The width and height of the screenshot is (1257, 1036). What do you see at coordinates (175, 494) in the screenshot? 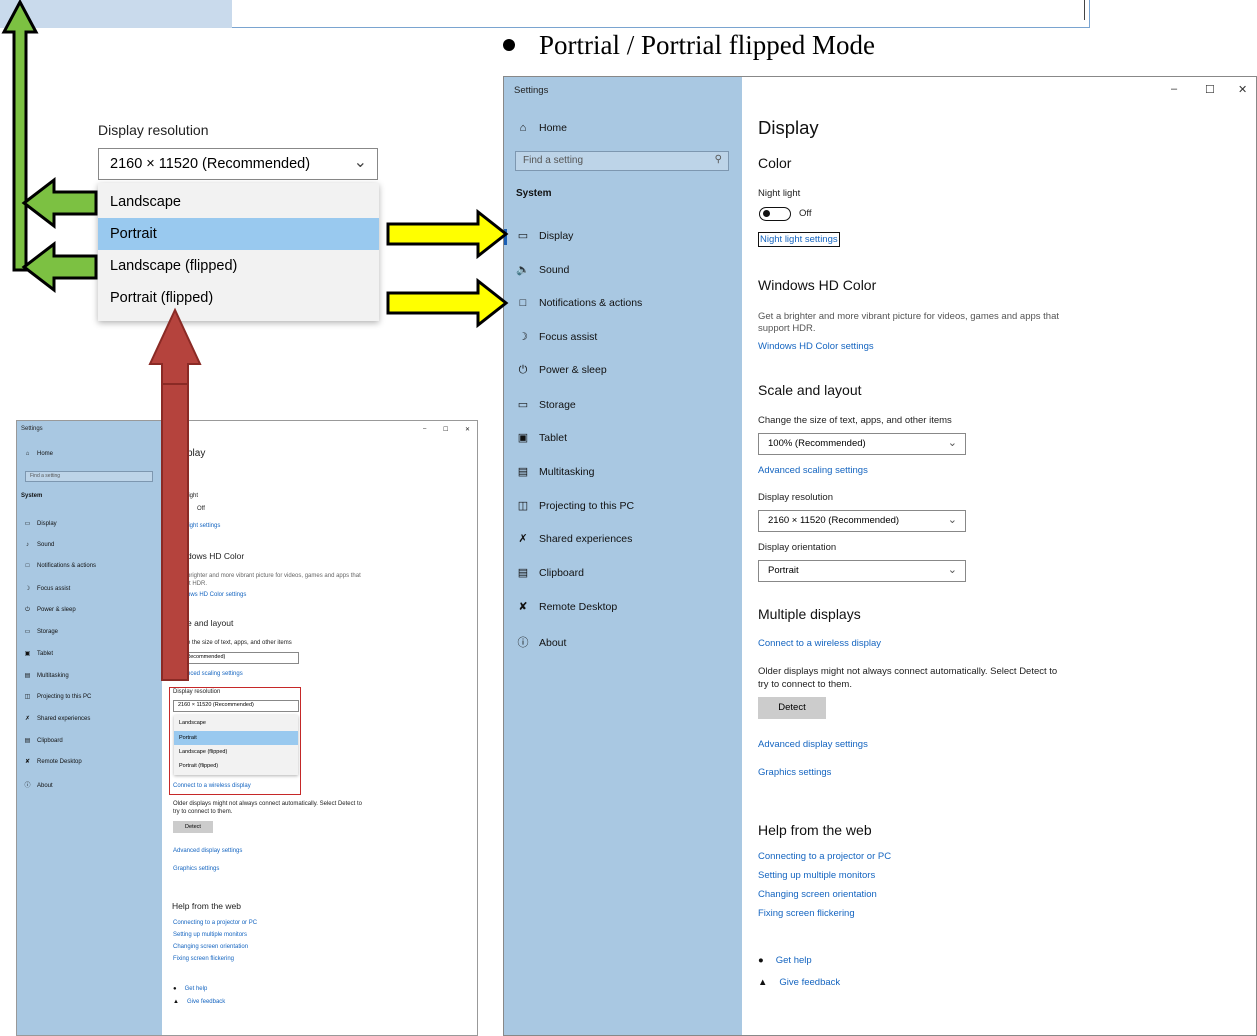
I see `red-up-arrow` at bounding box center [175, 494].